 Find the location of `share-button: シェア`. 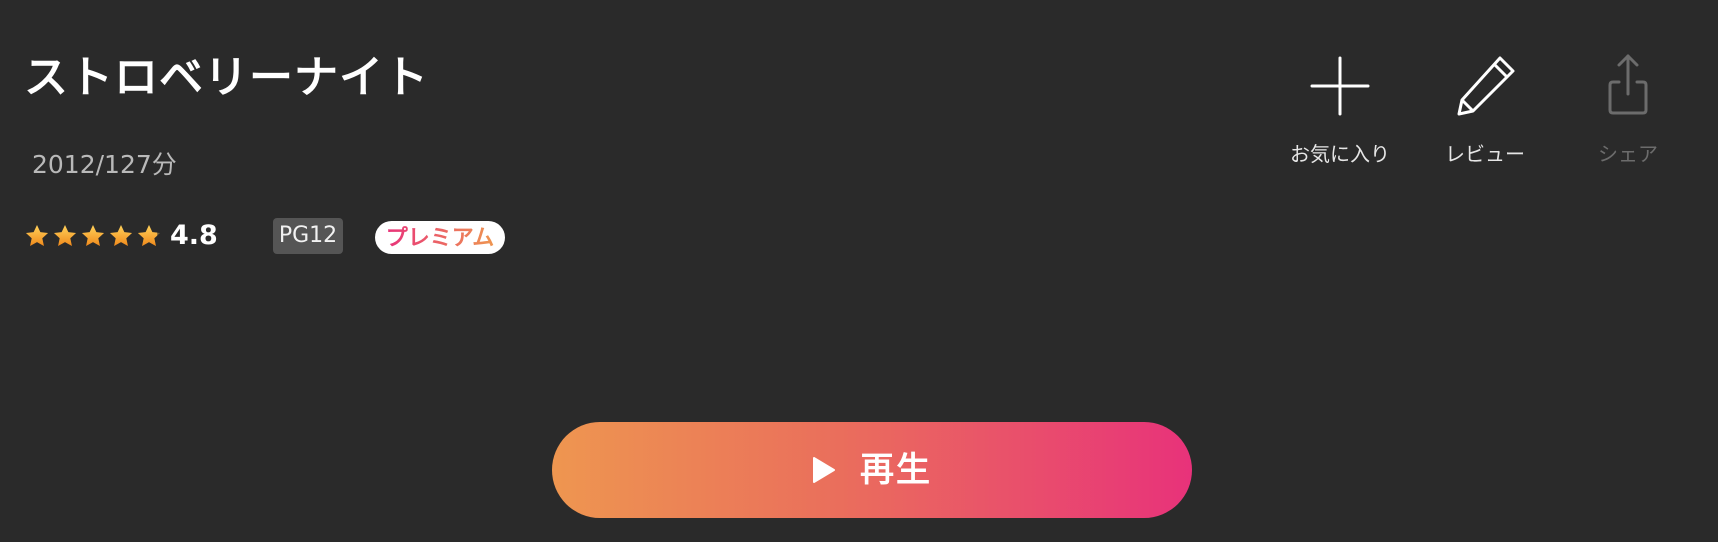

share-button: シェア is located at coordinates (1628, 110).